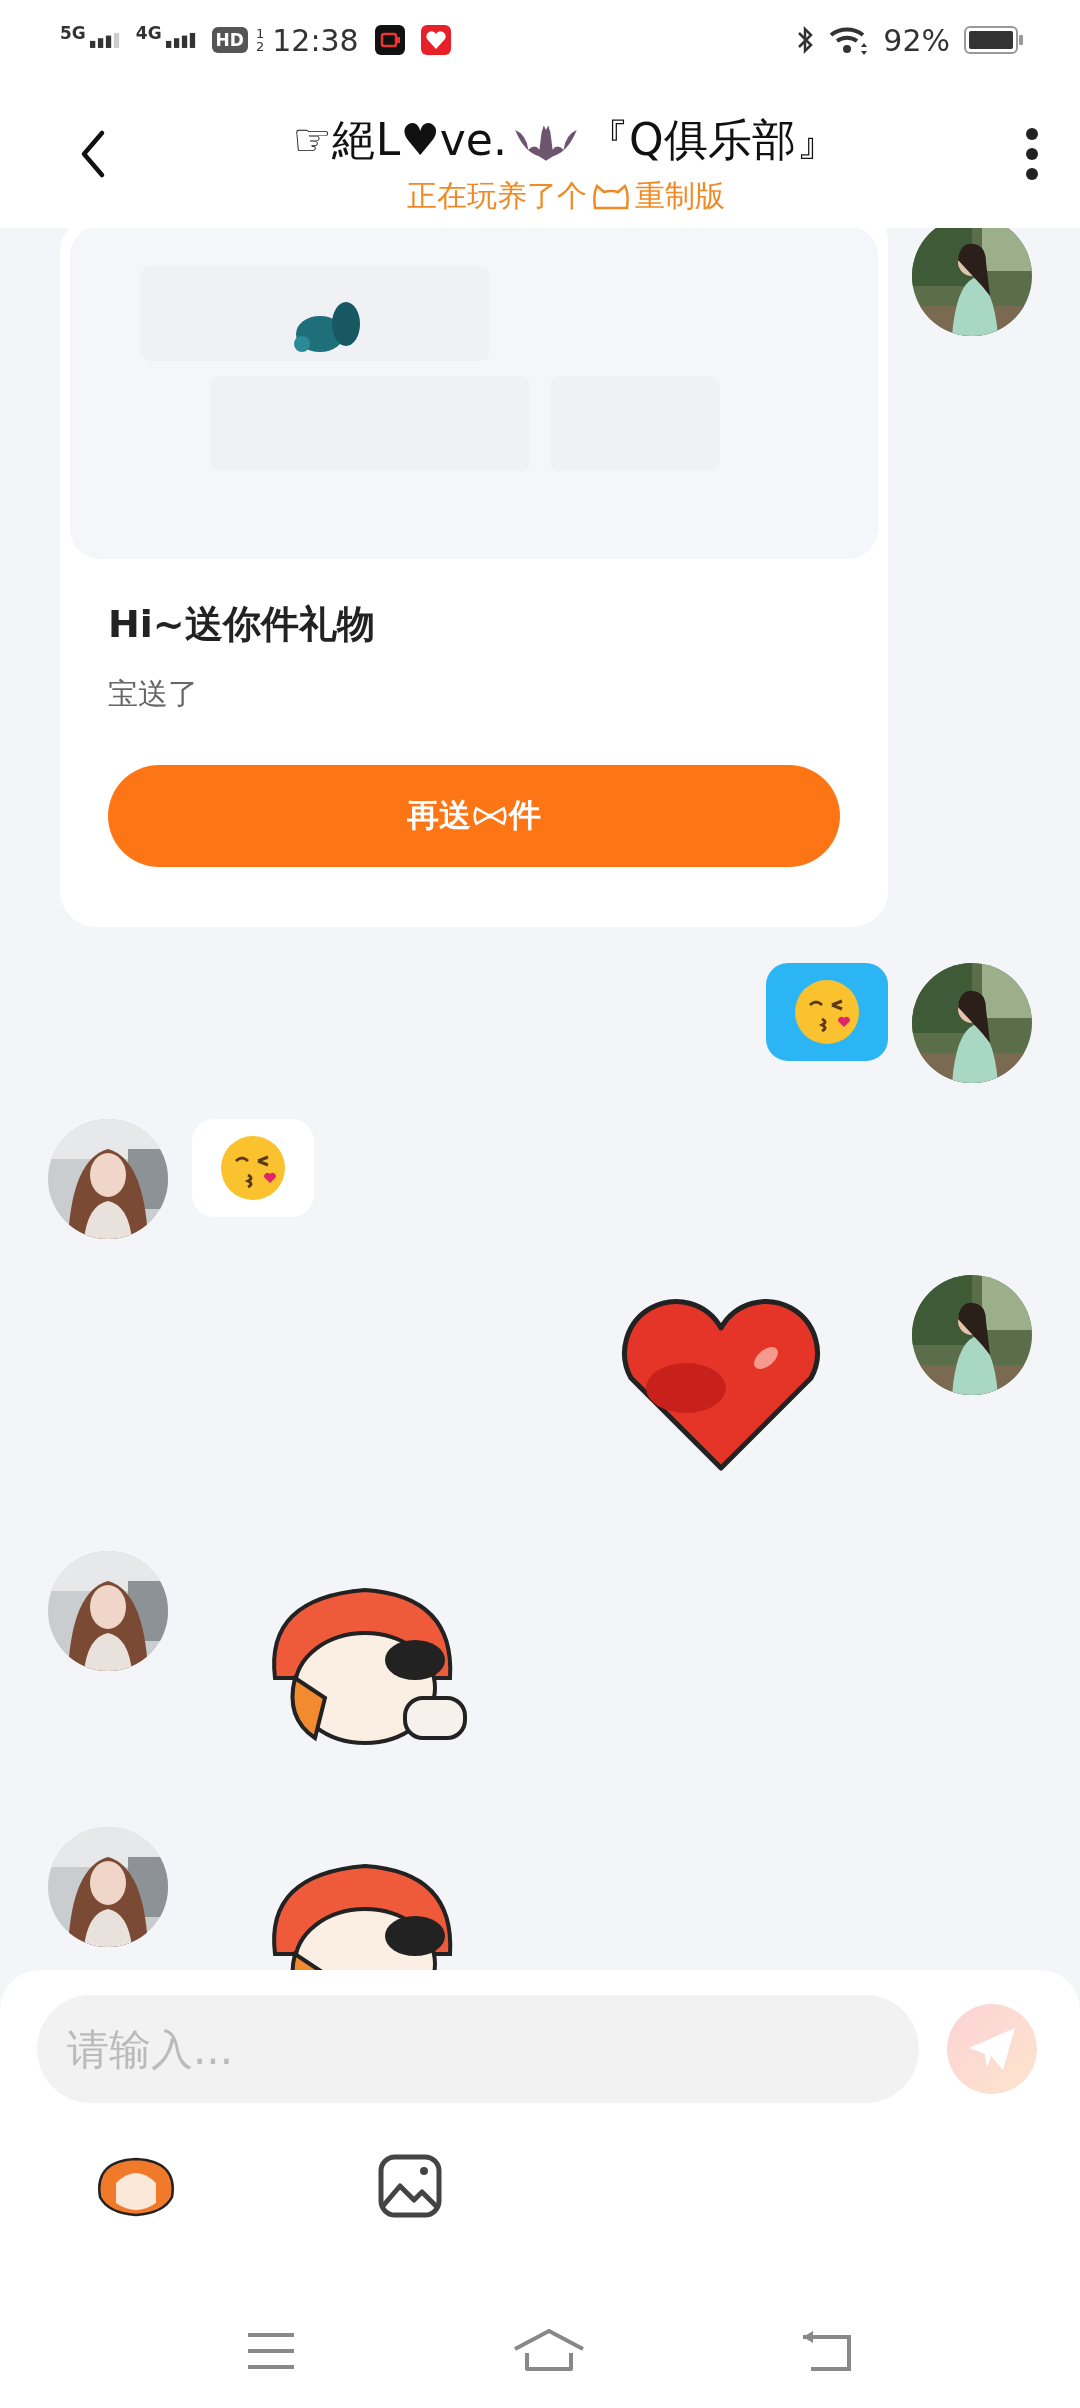 This screenshot has width=1080, height=2408. What do you see at coordinates (153, 694) in the screenshot?
I see `gift-note: 宝送了` at bounding box center [153, 694].